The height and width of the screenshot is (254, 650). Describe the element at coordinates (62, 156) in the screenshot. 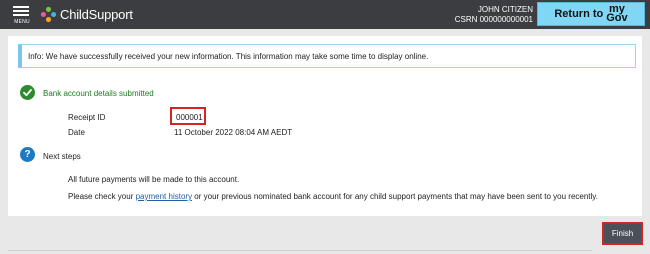

I see `next-steps-title: Next steps` at that location.